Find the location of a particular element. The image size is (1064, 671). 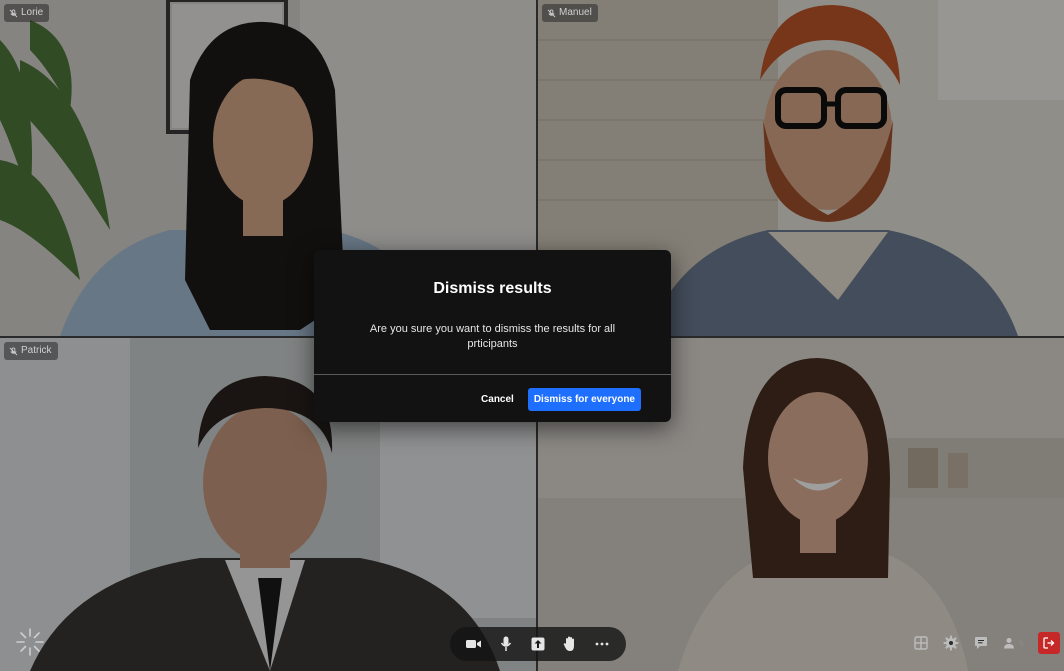

leave-call-button is located at coordinates (1049, 643).